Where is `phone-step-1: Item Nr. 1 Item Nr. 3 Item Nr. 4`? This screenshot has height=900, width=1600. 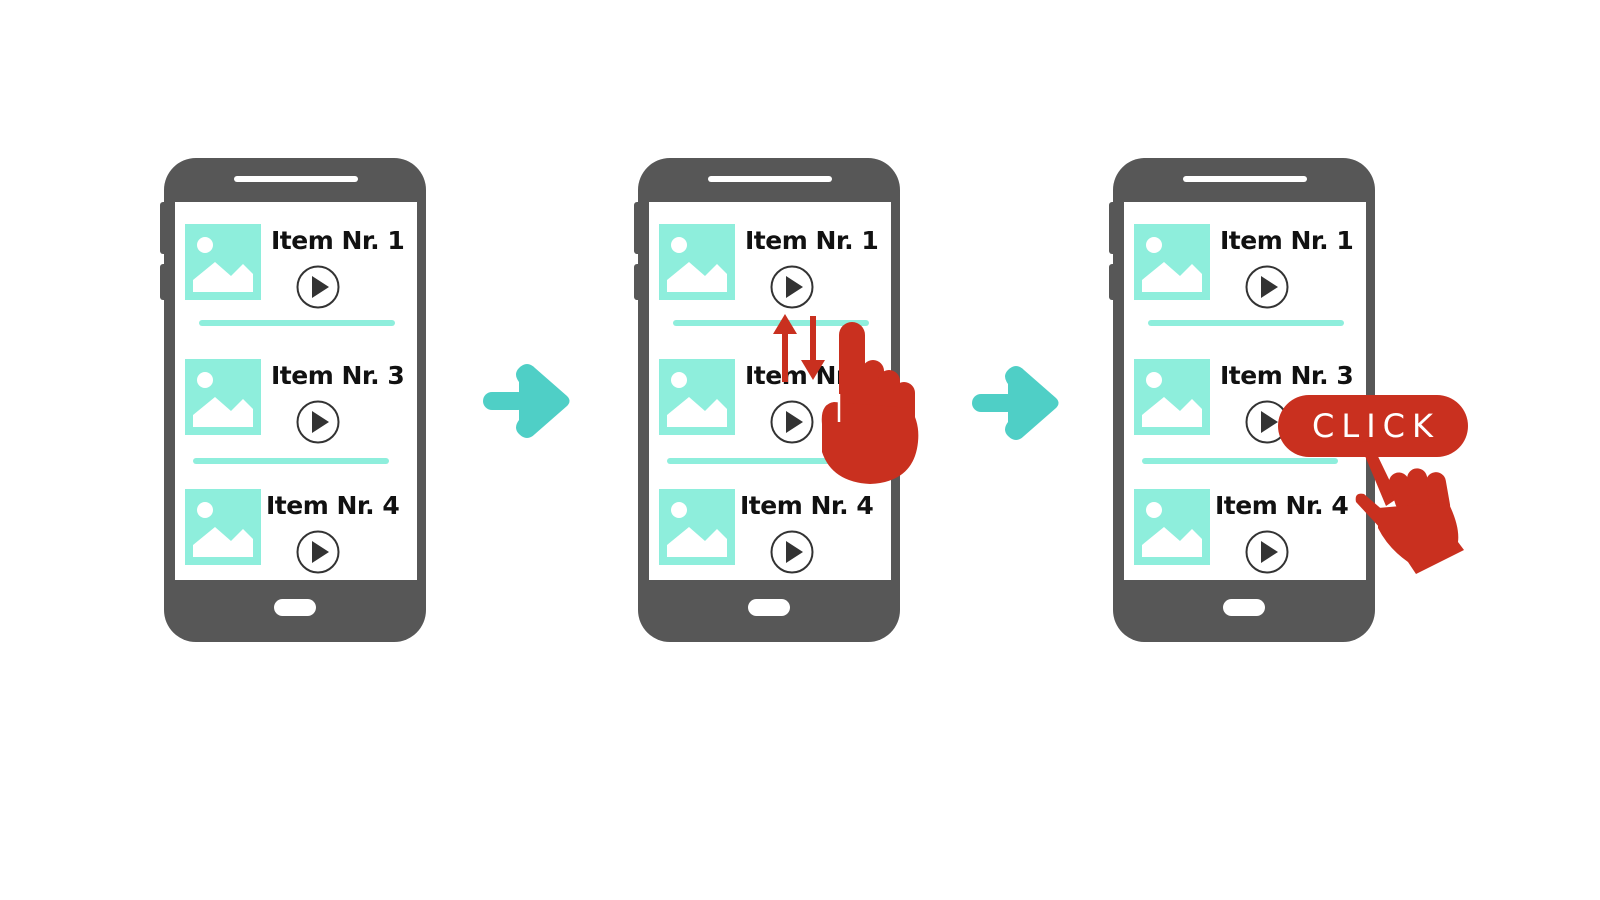
phone-step-1: Item Nr. 1 Item Nr. 3 Item Nr. 4 is located at coordinates (293, 400).